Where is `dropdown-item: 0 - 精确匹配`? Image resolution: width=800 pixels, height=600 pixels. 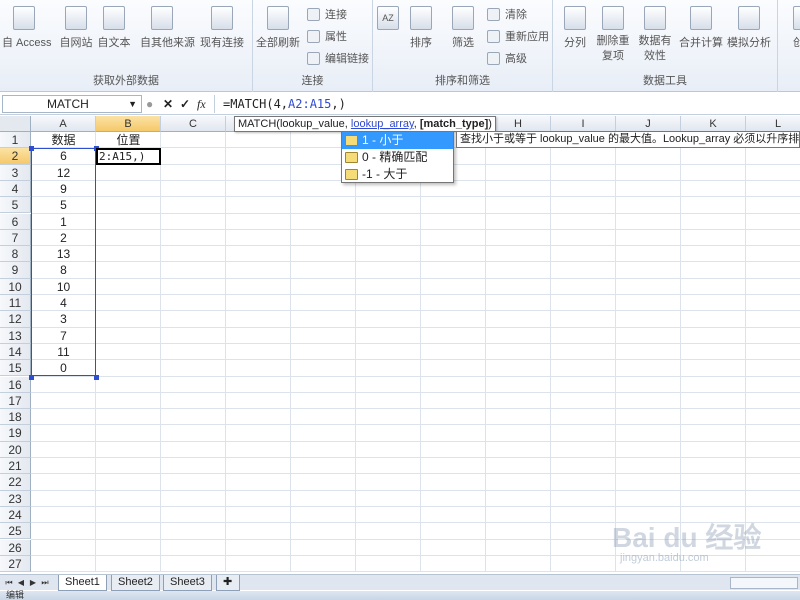
dropdown-item: 0 - 精确匹配 is located at coordinates (397, 157).